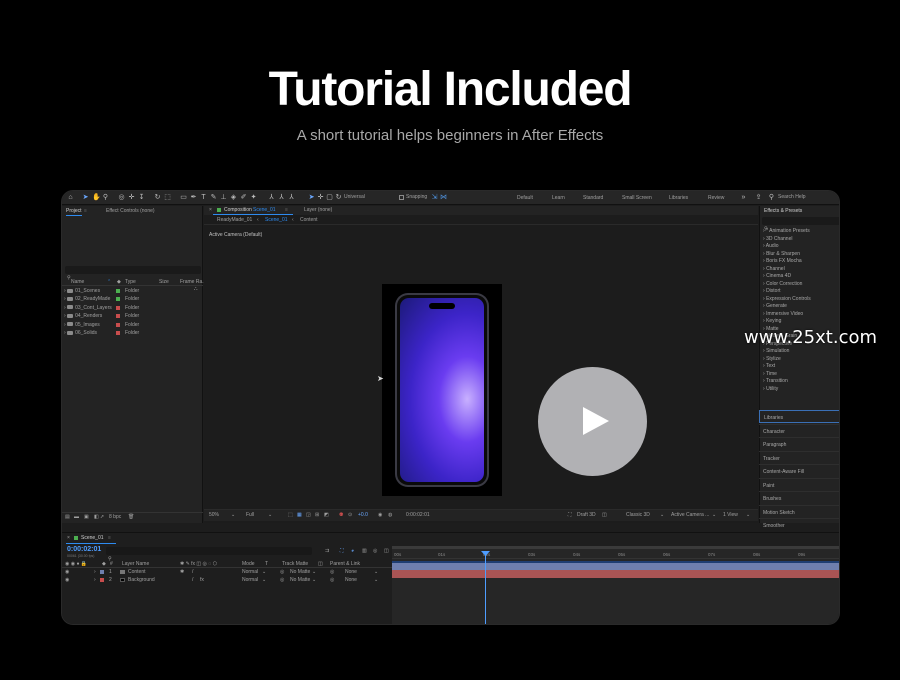  What do you see at coordinates (115, 517) in the screenshot?
I see `bpc-label: 8 bpc` at bounding box center [115, 517].